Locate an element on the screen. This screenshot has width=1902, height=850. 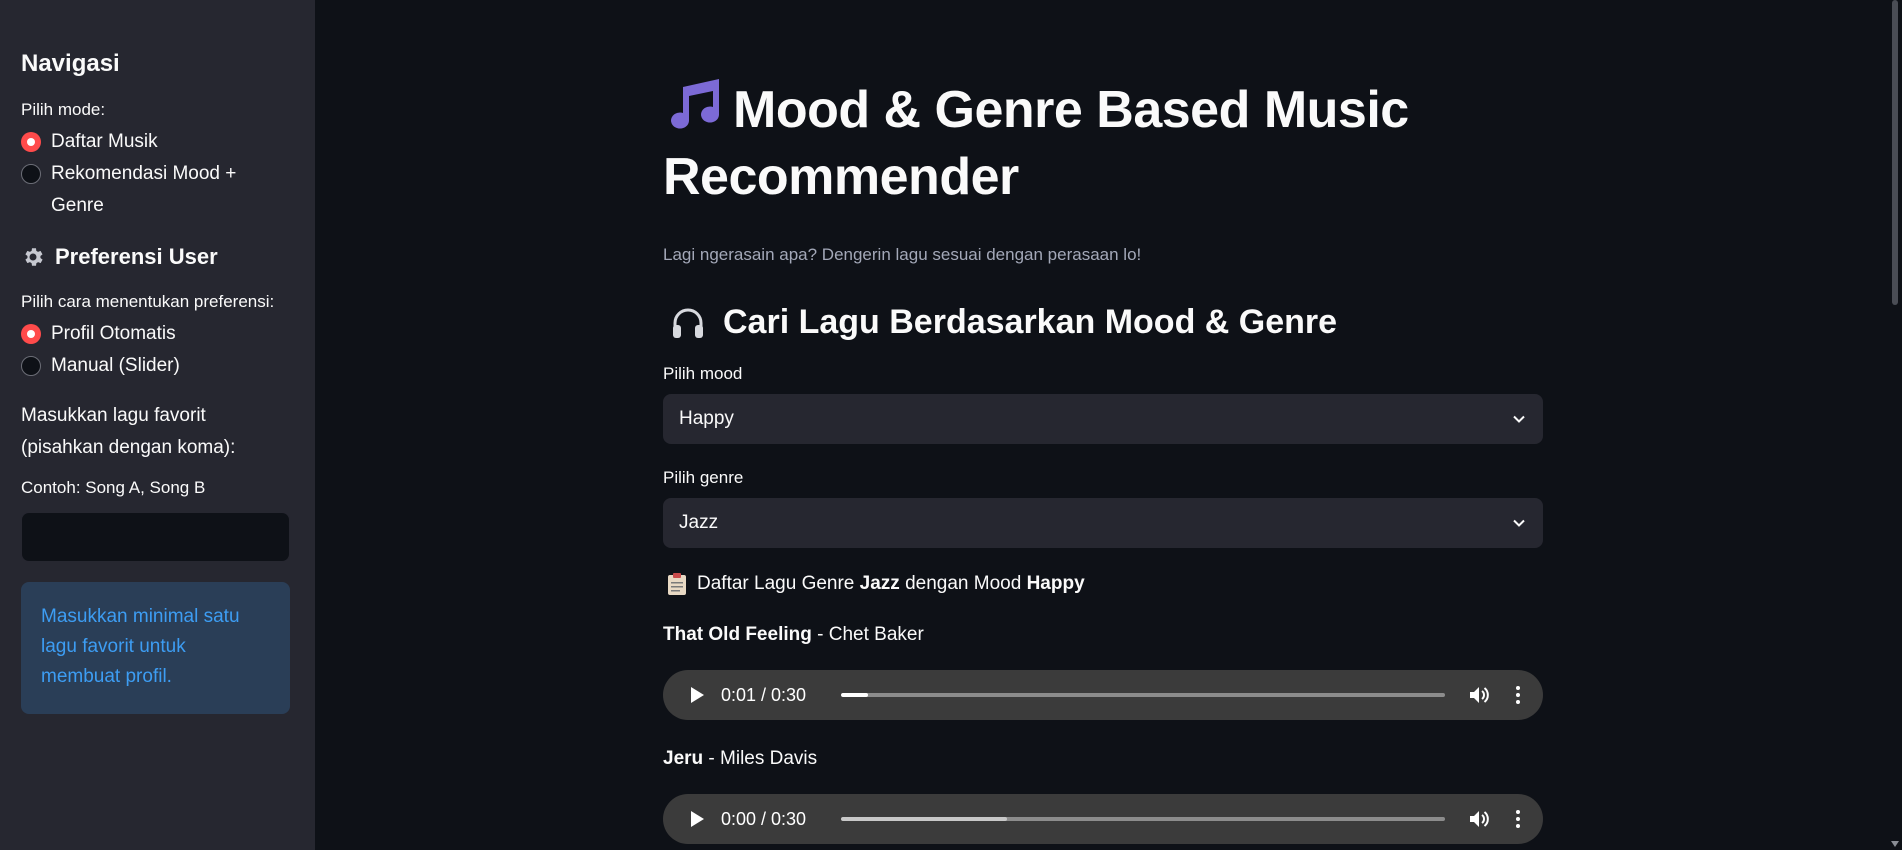
song-item: That Old Feeling - Chet Baker is located at coordinates (793, 634).